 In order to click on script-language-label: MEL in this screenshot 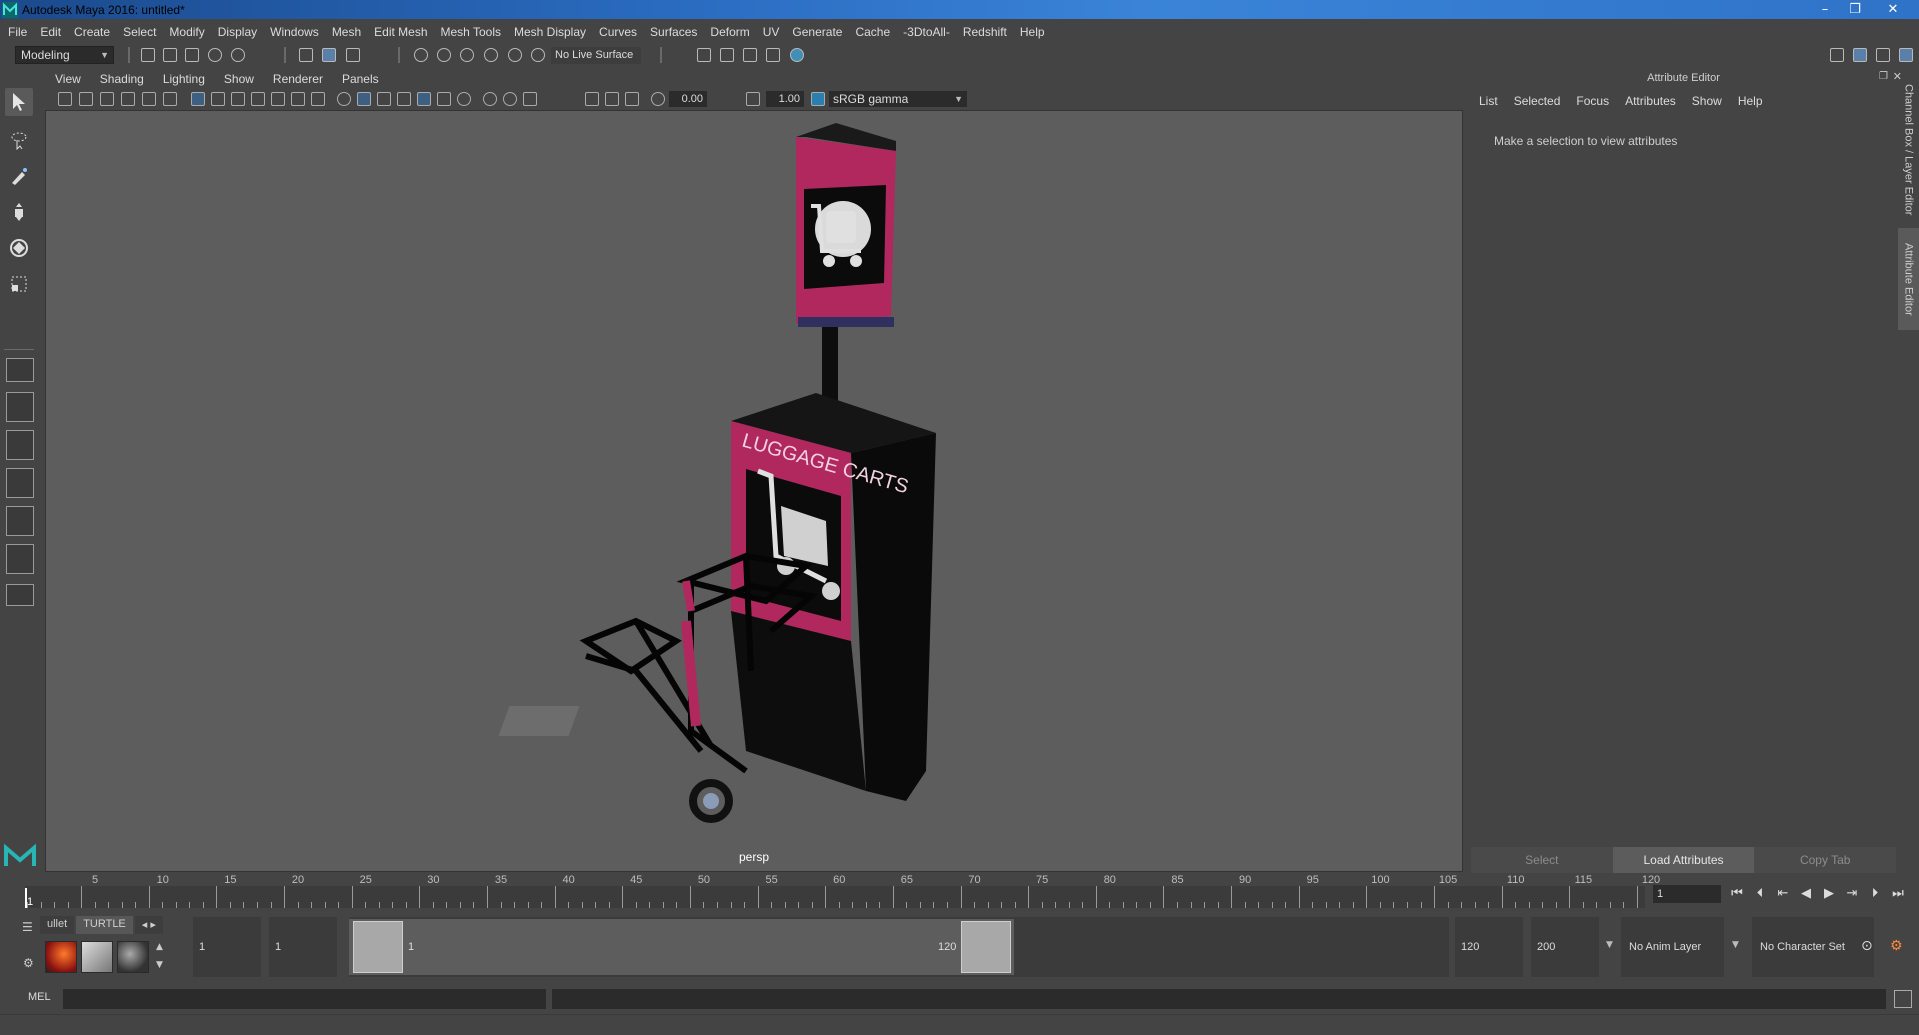, I will do `click(39, 997)`.